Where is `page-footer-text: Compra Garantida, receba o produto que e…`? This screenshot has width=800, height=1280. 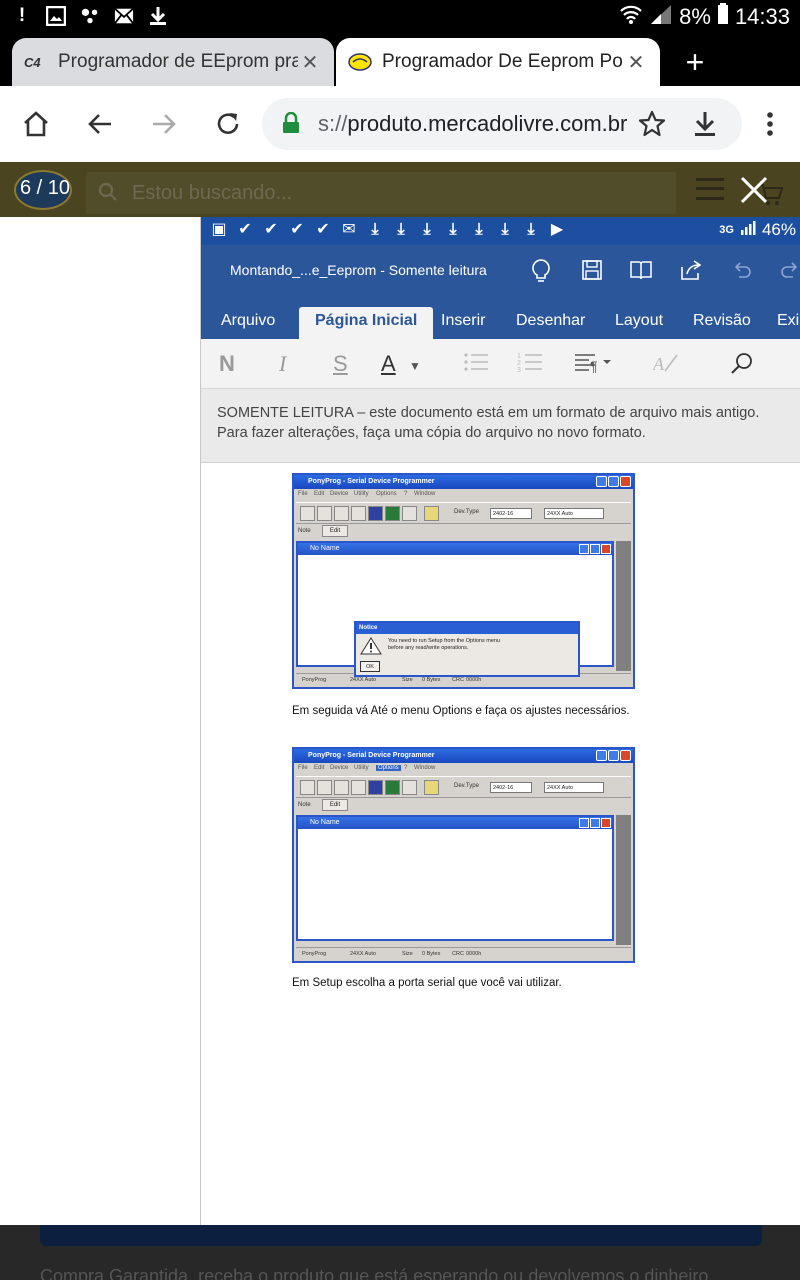 page-footer-text: Compra Garantida, receba o produto que e… is located at coordinates (374, 1273).